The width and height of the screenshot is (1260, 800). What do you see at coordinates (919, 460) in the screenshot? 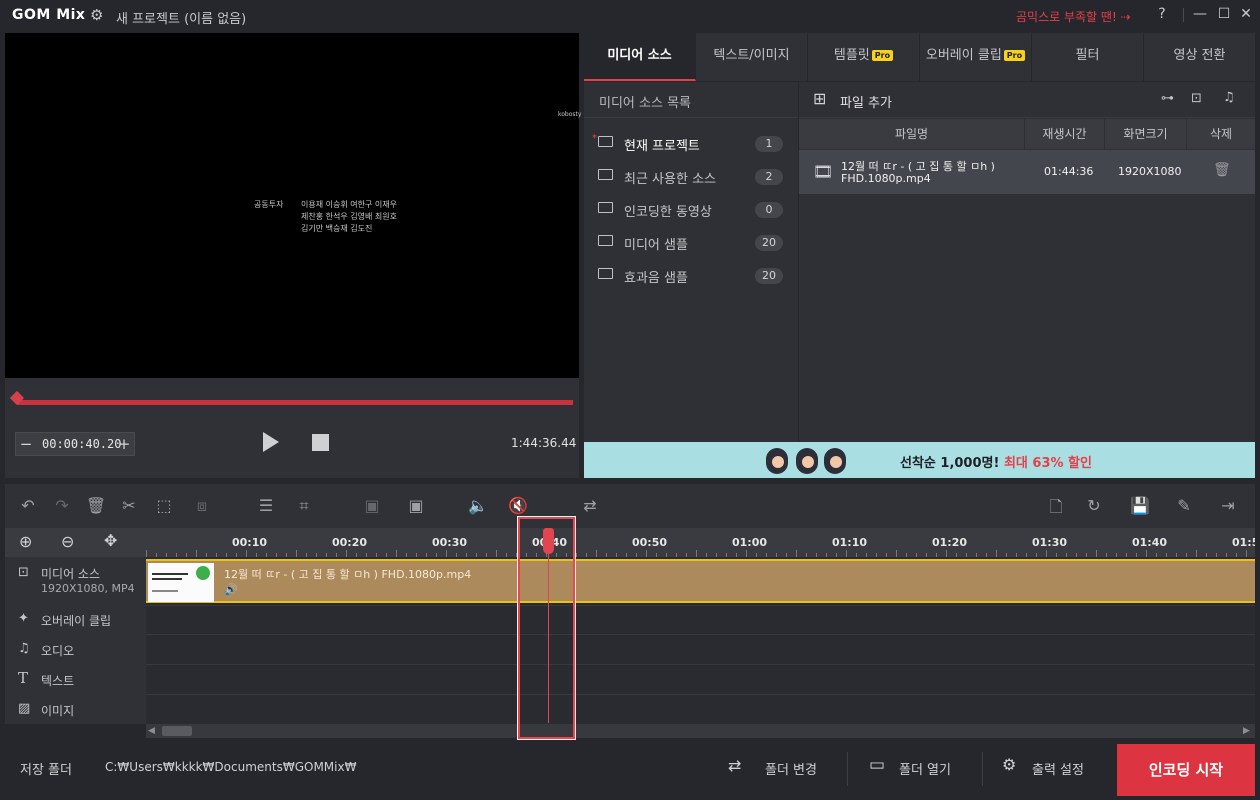
I see `promo-banner: 선착순 1,000명! 최대 63% 할인` at bounding box center [919, 460].